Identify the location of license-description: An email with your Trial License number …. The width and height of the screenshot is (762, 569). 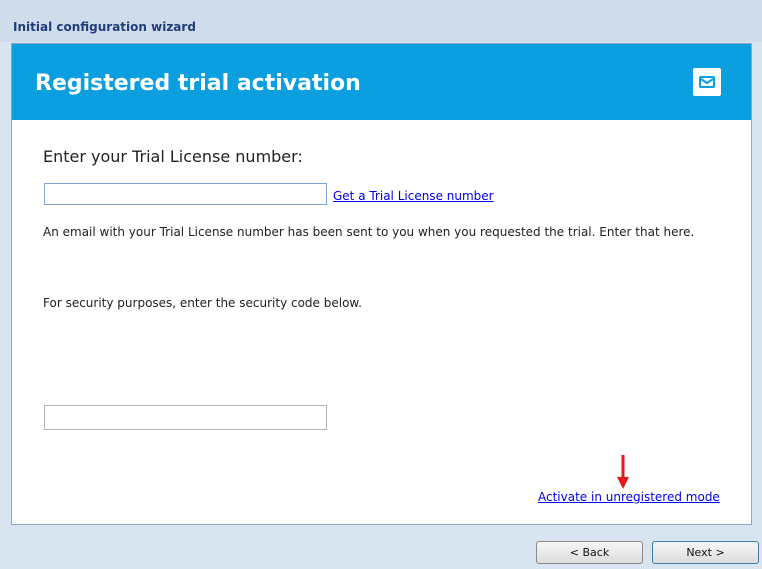
(369, 232).